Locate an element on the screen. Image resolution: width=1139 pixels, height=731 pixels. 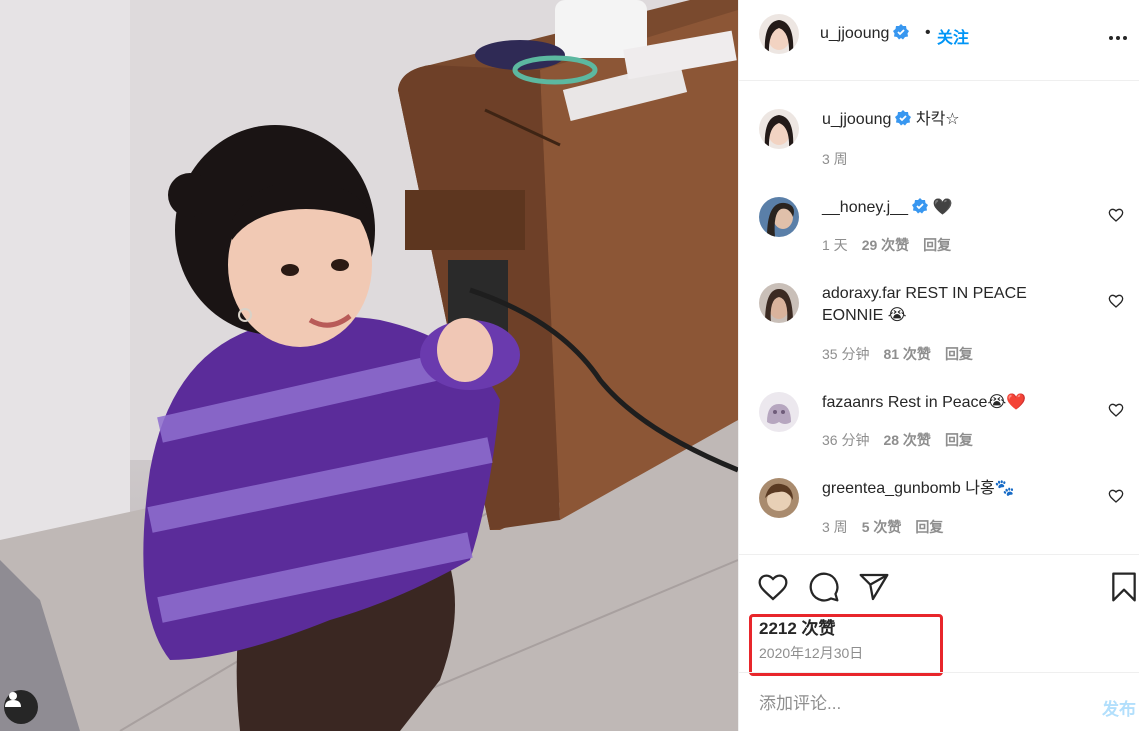
comment-meta: 36 分钟 28 次赞 回复 is located at coordinates (904, 440).